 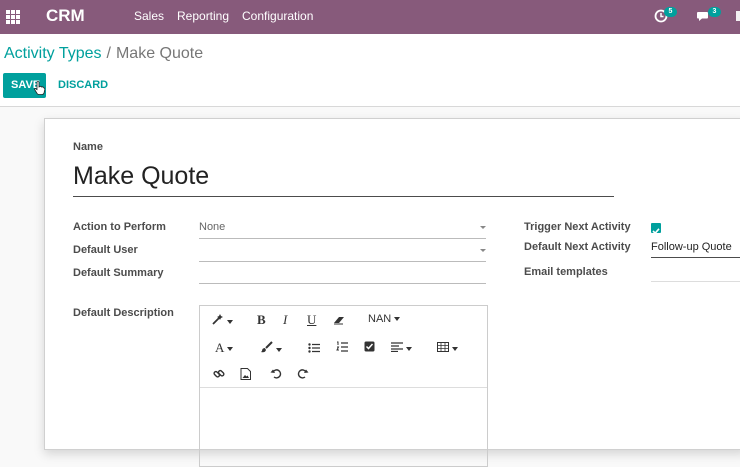 I want to click on bold-button: B, so click(x=261, y=320).